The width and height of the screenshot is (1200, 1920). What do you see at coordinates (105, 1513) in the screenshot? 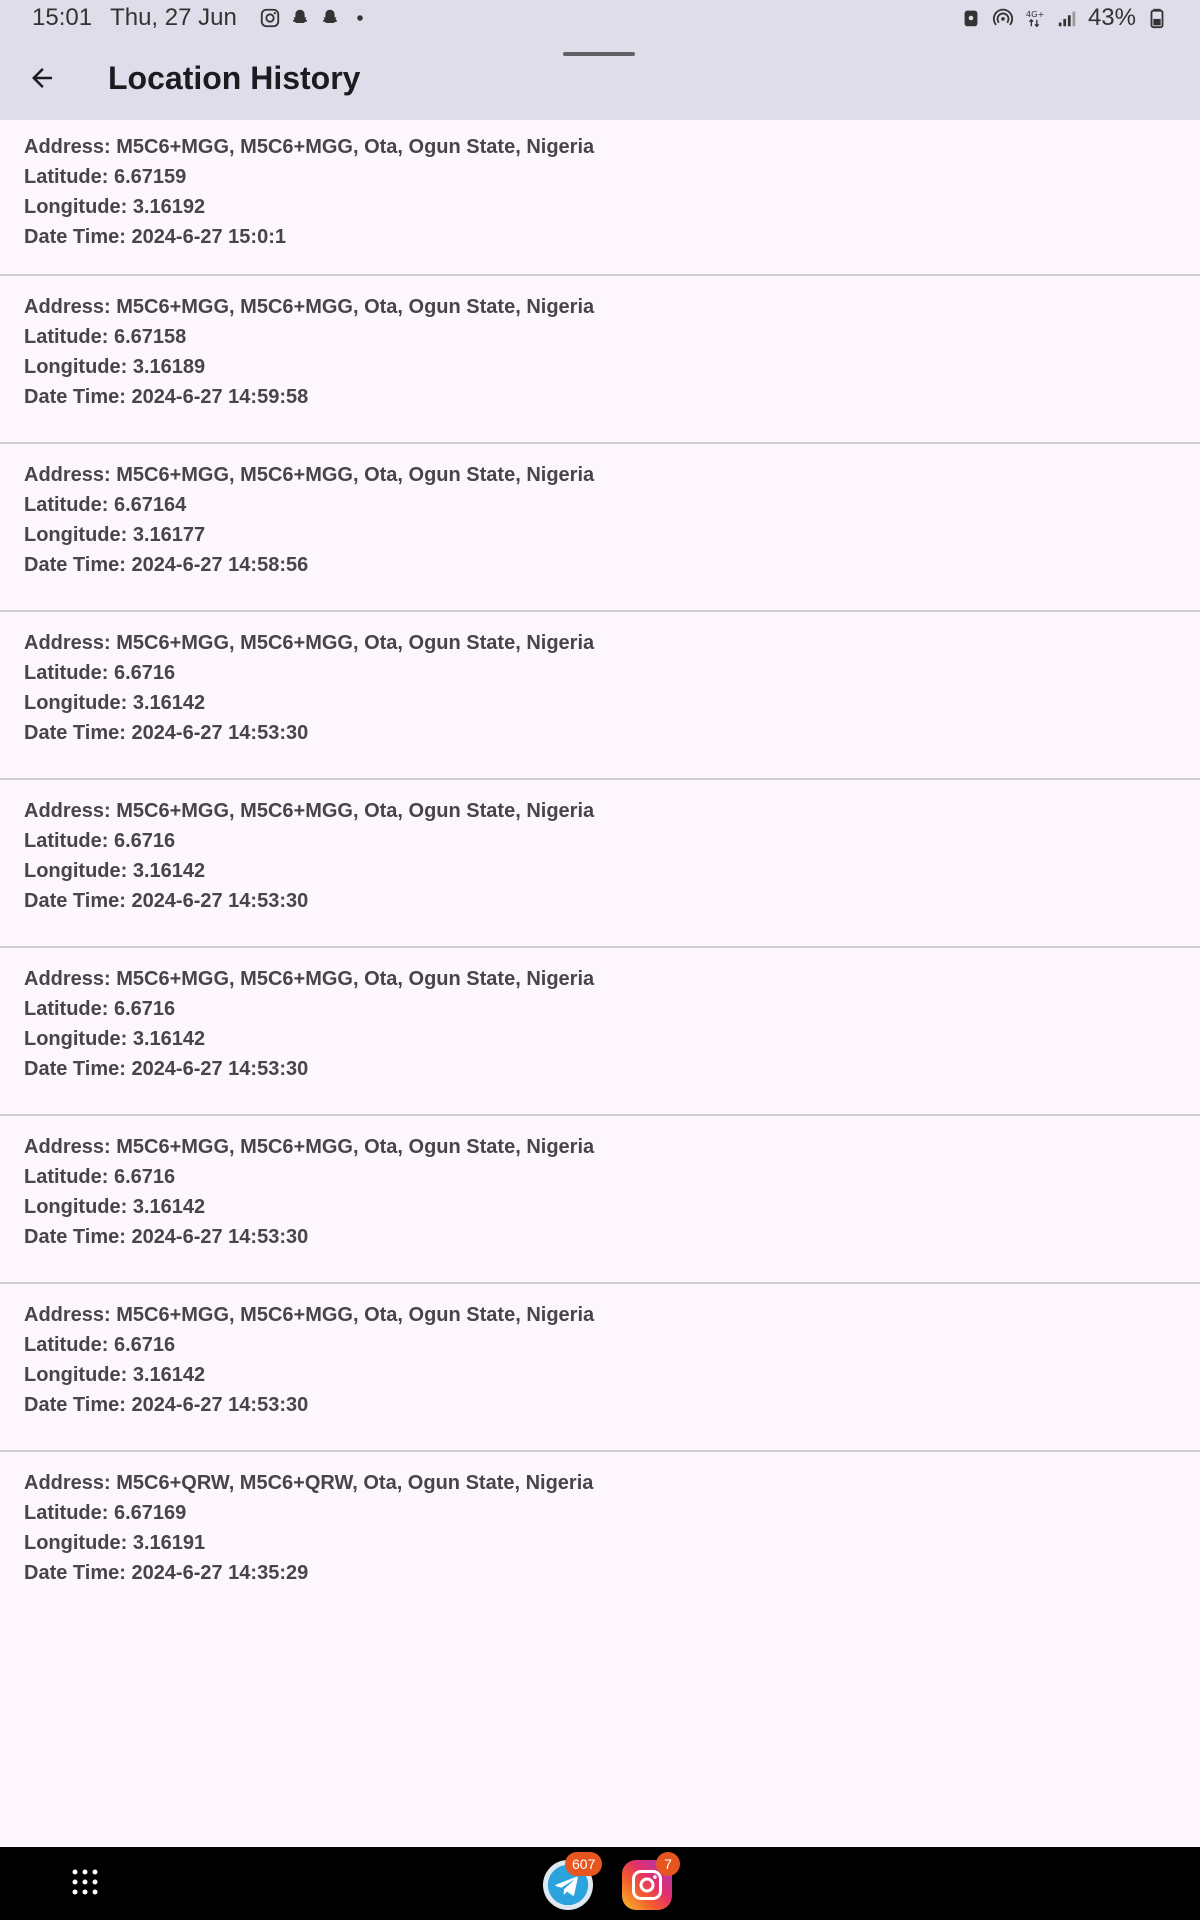
I see `latitude-text: Latitude: 6.67169` at bounding box center [105, 1513].